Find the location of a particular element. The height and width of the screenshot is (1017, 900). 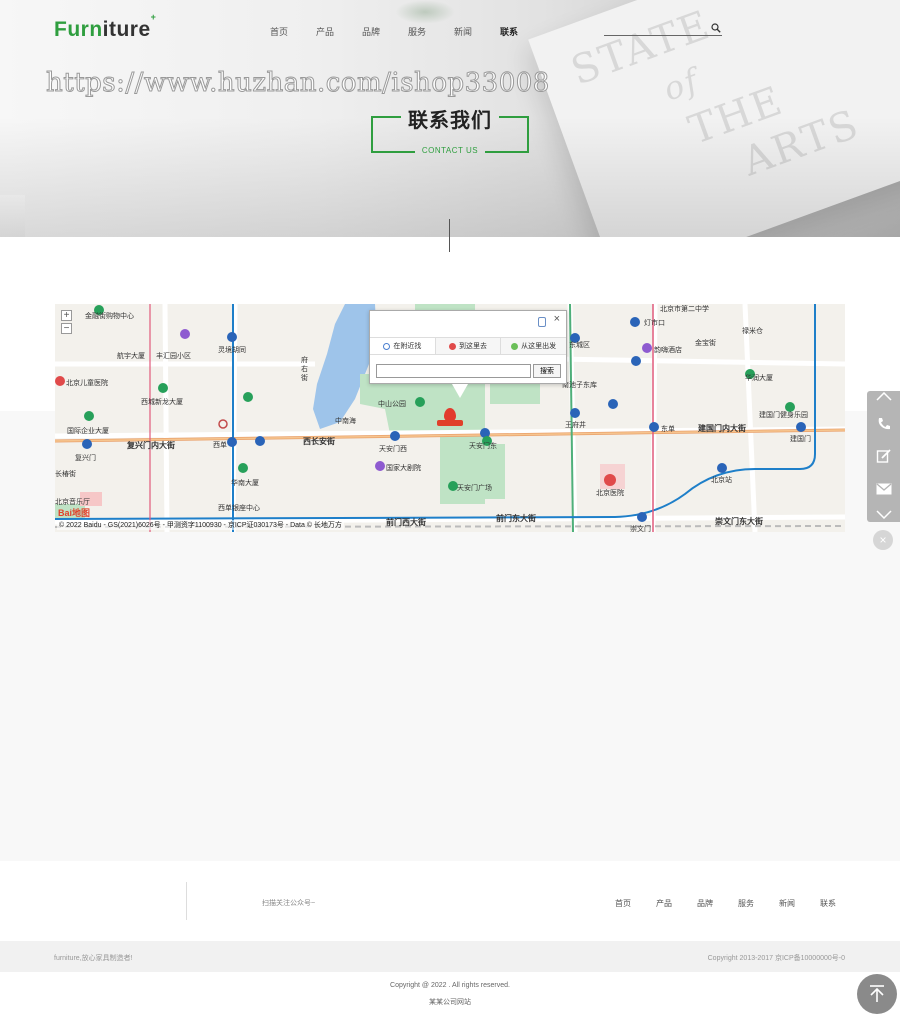

baidu-map-logo: Bai地图 is located at coordinates (74, 512).